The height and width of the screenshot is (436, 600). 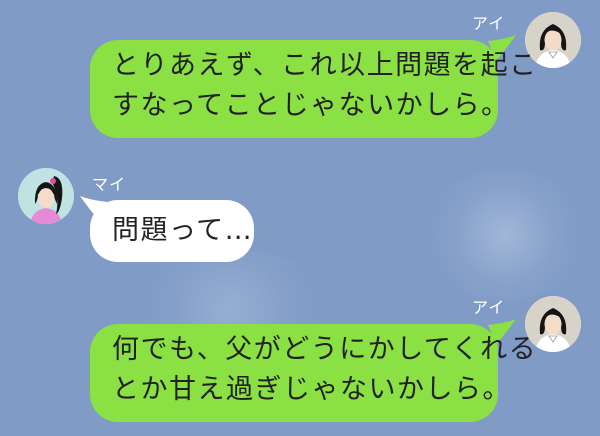 What do you see at coordinates (325, 65) in the screenshot?
I see `message-line: とりあえず、これ以上問題を起こ` at bounding box center [325, 65].